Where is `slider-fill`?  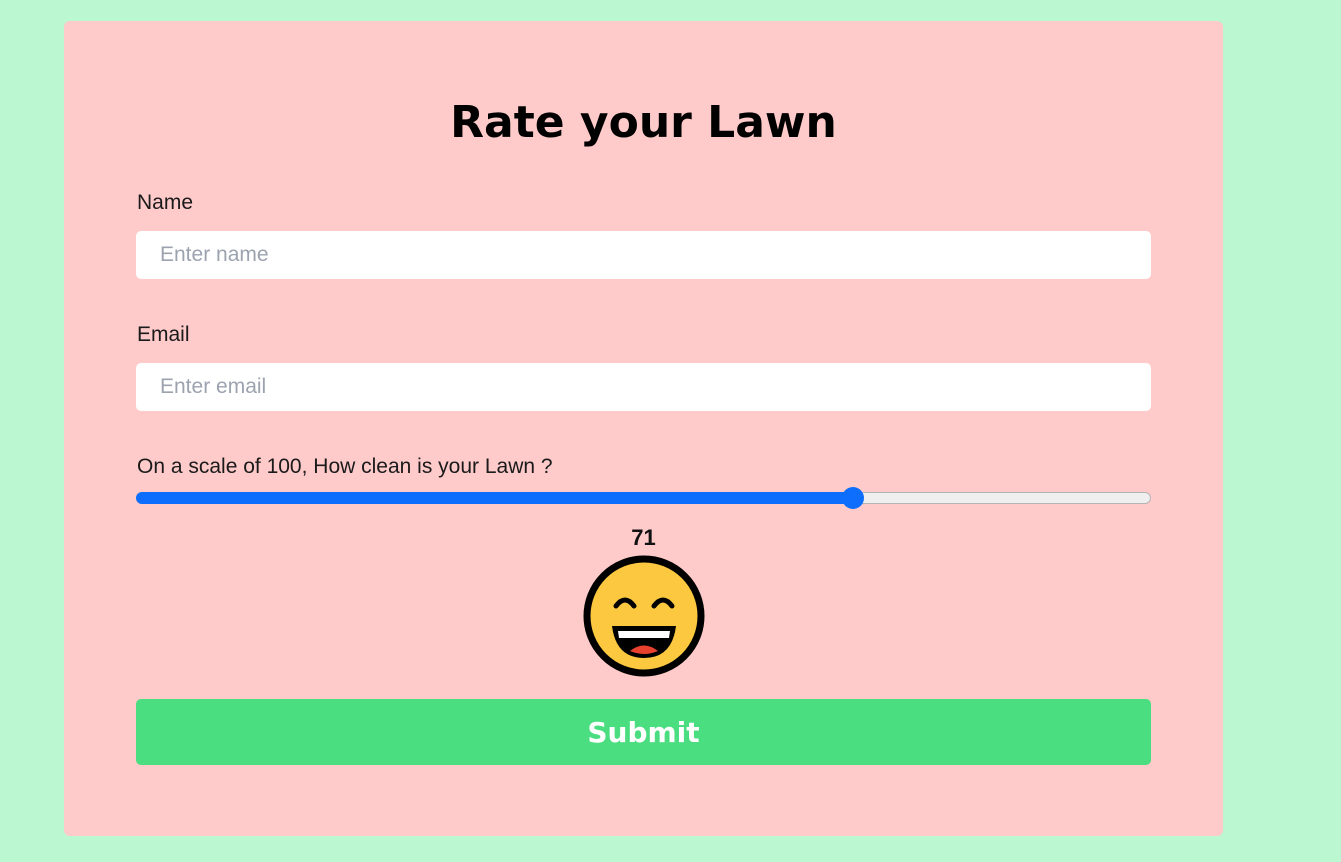
slider-fill is located at coordinates (494, 498).